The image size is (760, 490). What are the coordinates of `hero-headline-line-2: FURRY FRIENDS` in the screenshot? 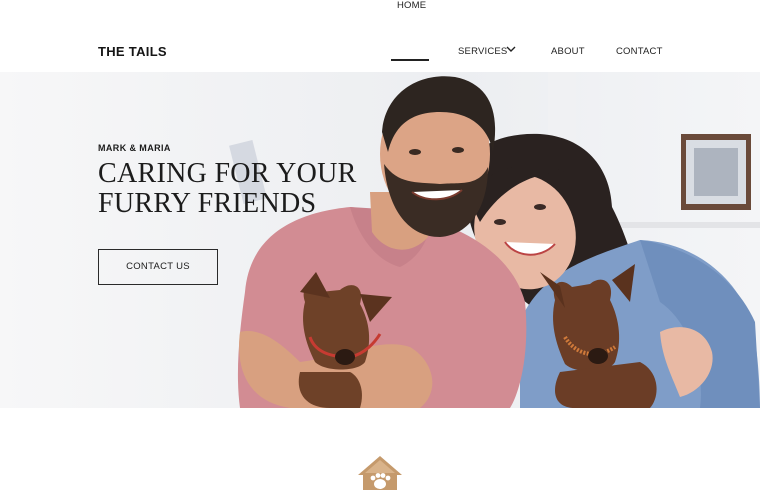 It's located at (207, 203).